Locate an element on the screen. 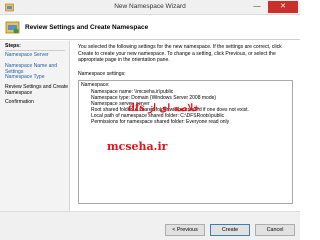 The image size is (320, 240). cancel-button: Cancel is located at coordinates (275, 230).